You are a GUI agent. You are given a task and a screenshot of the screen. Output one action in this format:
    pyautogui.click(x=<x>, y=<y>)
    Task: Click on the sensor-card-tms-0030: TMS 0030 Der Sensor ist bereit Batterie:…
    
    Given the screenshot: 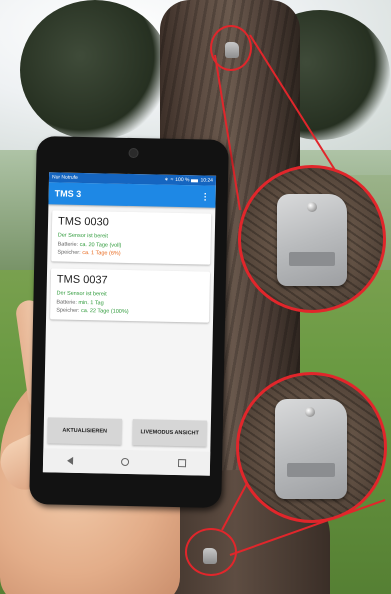 What is the action you would take?
    pyautogui.click(x=131, y=237)
    